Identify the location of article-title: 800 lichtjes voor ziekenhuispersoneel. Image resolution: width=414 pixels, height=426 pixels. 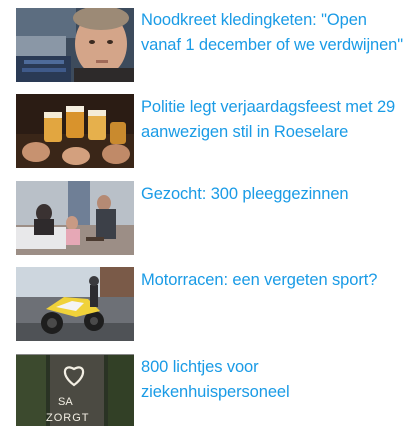
(276, 379).